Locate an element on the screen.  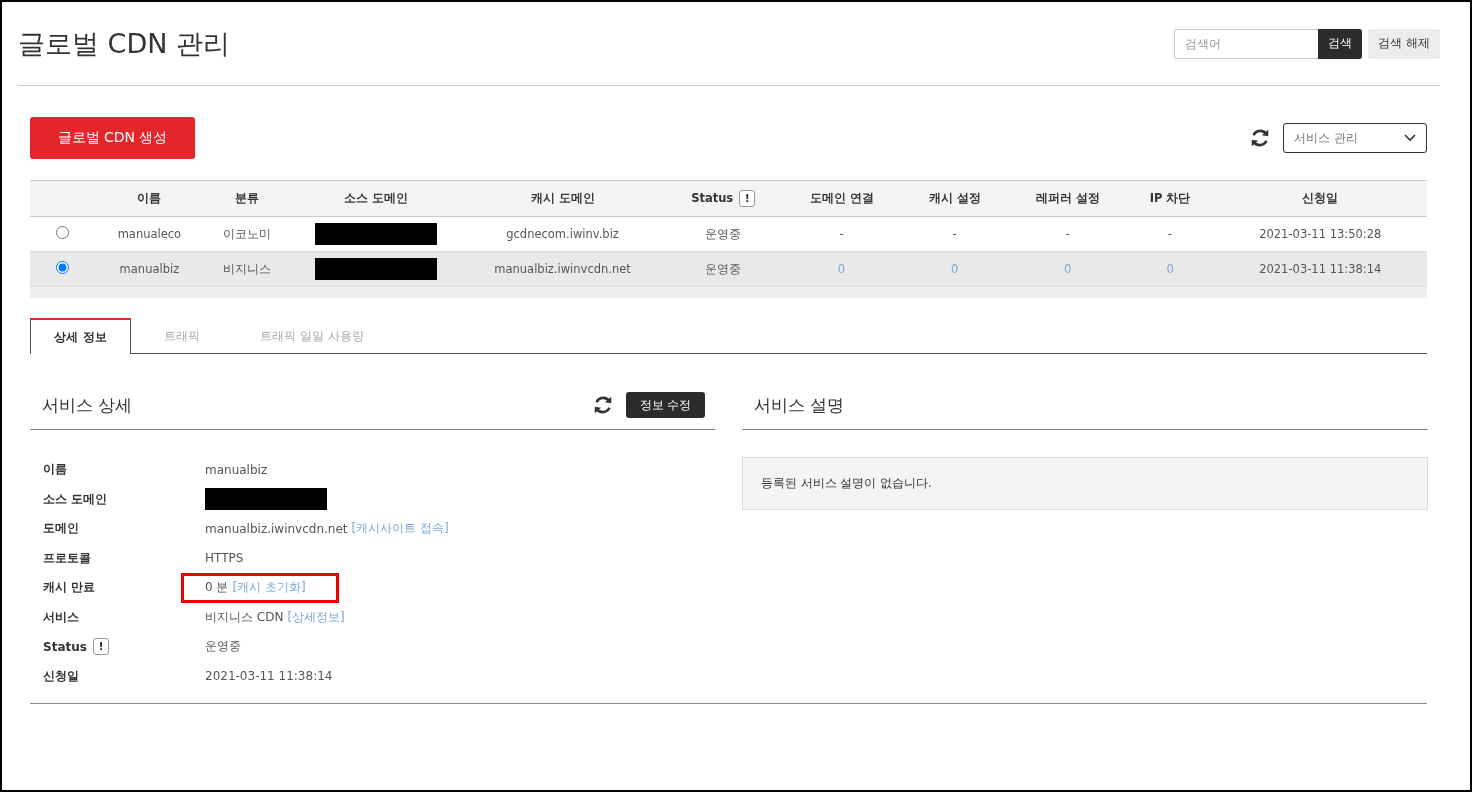
field-link: [캐시사이트 접속] is located at coordinates (400, 529).